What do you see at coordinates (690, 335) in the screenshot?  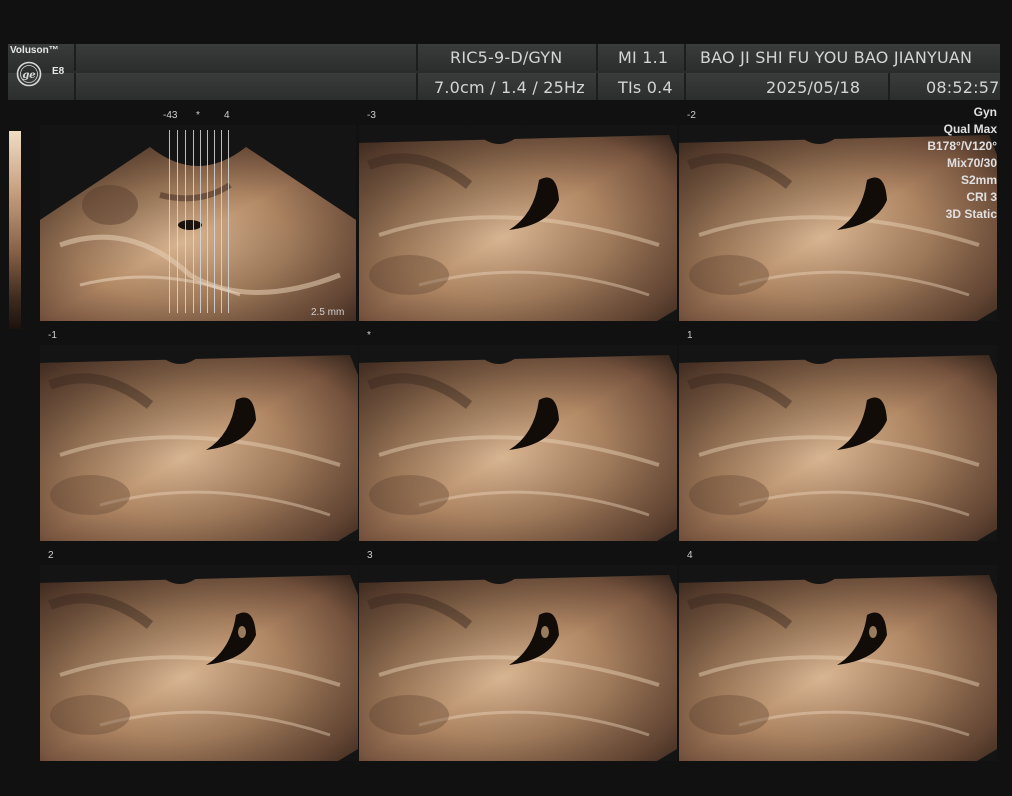 I see `slice-position-label: 1` at bounding box center [690, 335].